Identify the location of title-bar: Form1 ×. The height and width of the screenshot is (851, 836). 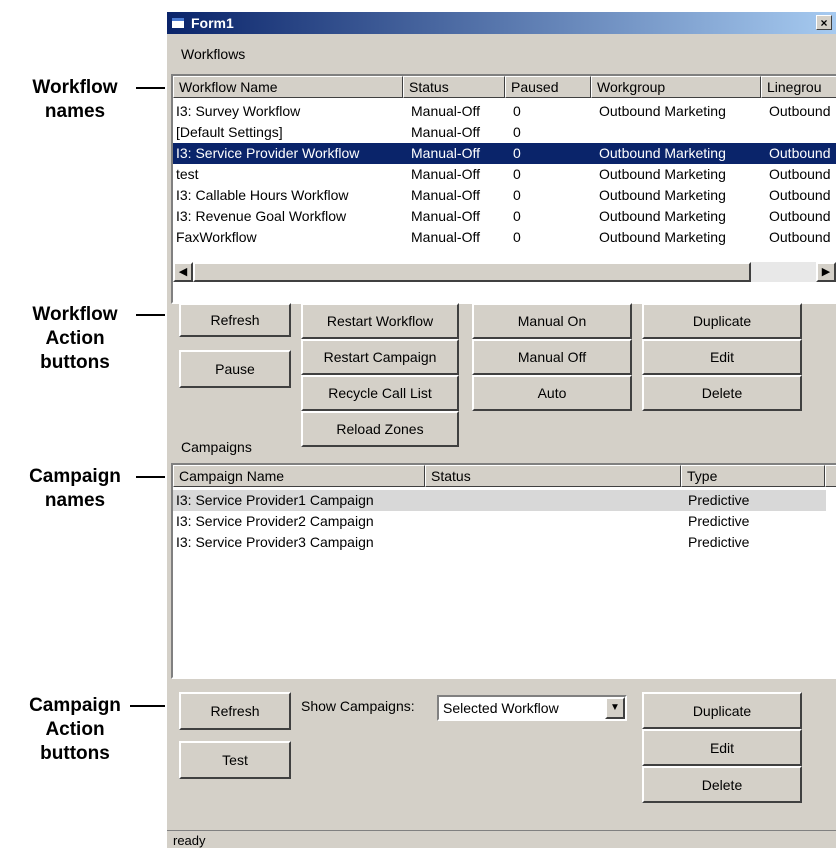
(501, 23).